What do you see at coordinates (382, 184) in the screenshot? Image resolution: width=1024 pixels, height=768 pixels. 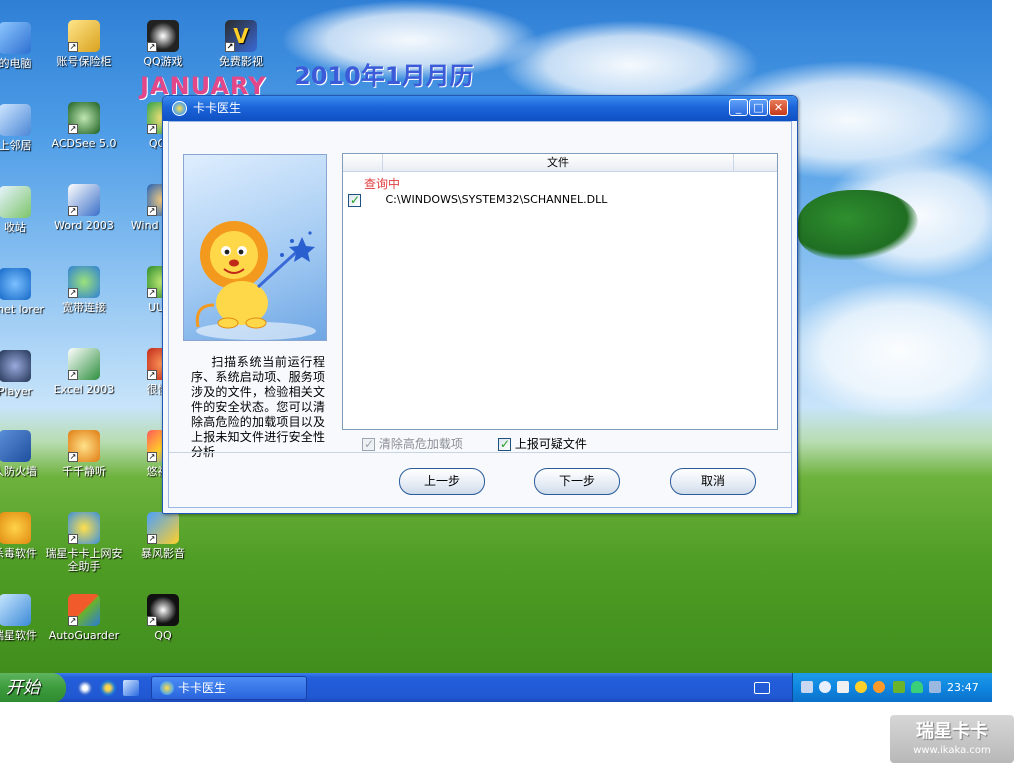 I see `scan-status-text: 查询中` at bounding box center [382, 184].